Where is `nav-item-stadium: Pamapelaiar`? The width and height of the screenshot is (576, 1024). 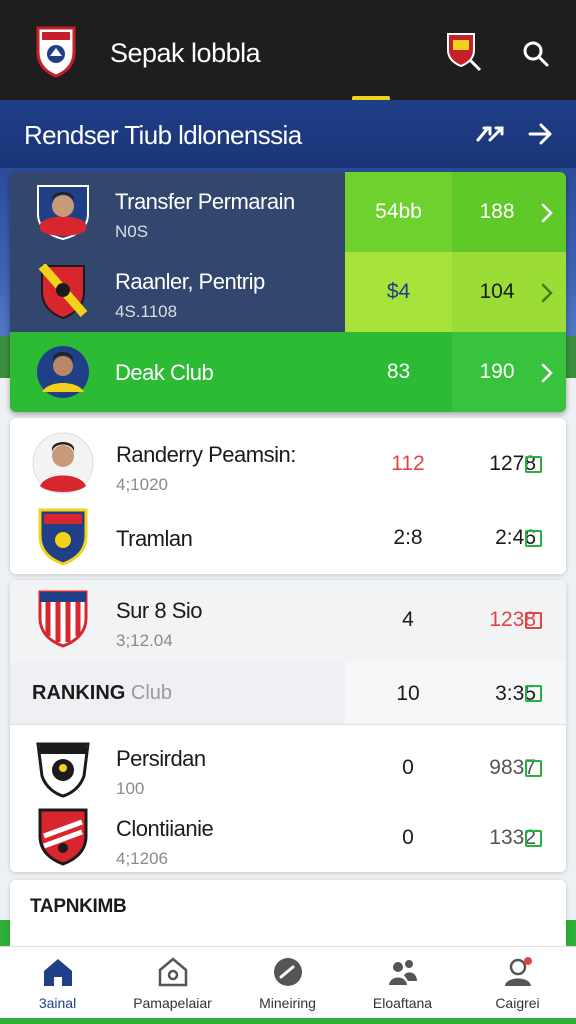
nav-item-stadium: Pamapelaiar is located at coordinates (172, 985).